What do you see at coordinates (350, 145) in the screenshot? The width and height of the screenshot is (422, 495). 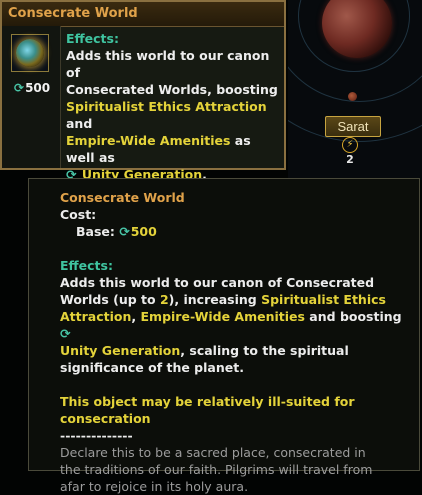 I see `energy-icon: ⚡` at bounding box center [350, 145].